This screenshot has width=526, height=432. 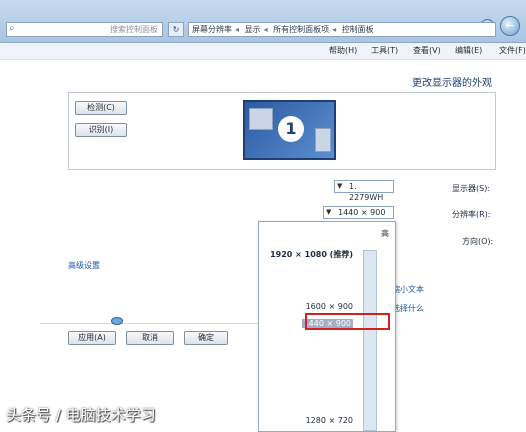 What do you see at coordinates (263, 51) in the screenshot?
I see `menu-bar: 文件(F) 编辑(E) 查看(V) 工具(T) 帮助(H)` at bounding box center [263, 51].